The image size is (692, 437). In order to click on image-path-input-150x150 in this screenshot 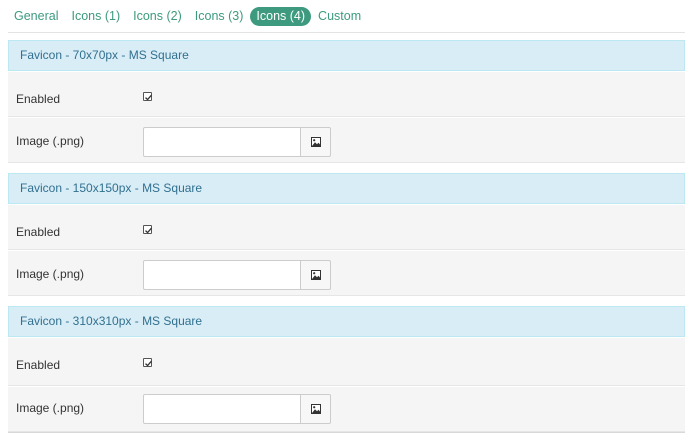, I will do `click(222, 275)`.